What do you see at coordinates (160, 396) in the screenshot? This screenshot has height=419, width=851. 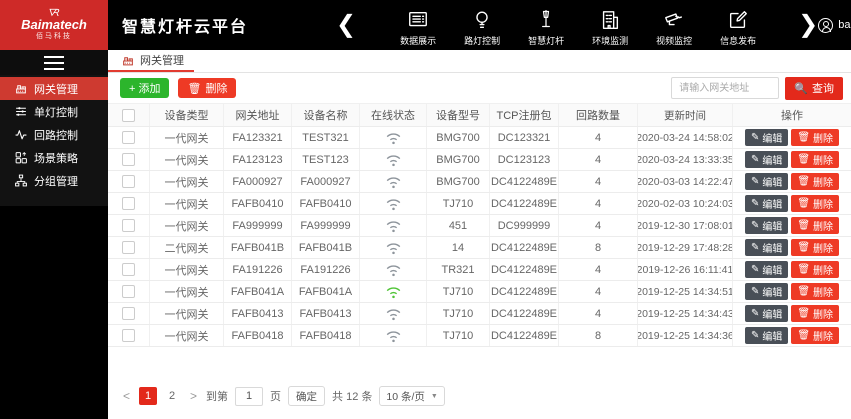 I see `page-numbers: 12` at bounding box center [160, 396].